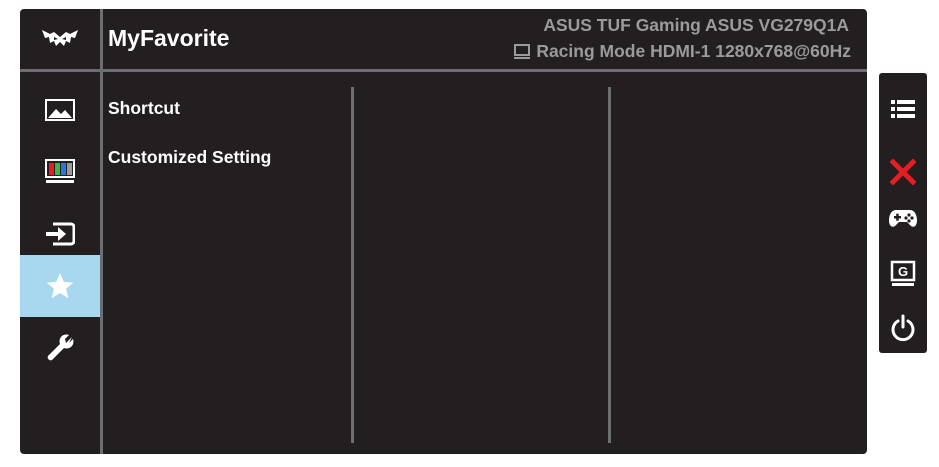  I want to click on menu-item-customized-setting: Customized Setting, so click(189, 157).